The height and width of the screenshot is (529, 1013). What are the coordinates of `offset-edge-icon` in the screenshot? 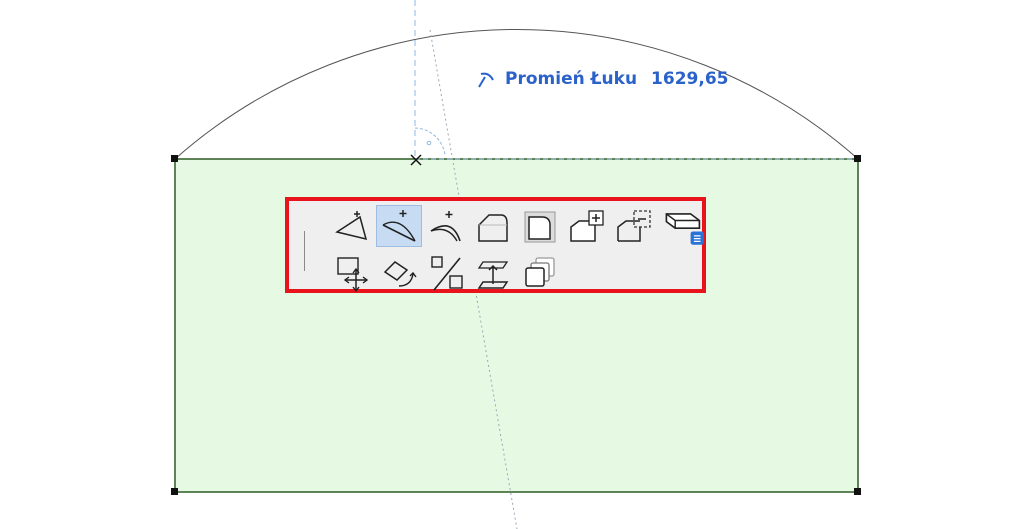 It's located at (351, 226).